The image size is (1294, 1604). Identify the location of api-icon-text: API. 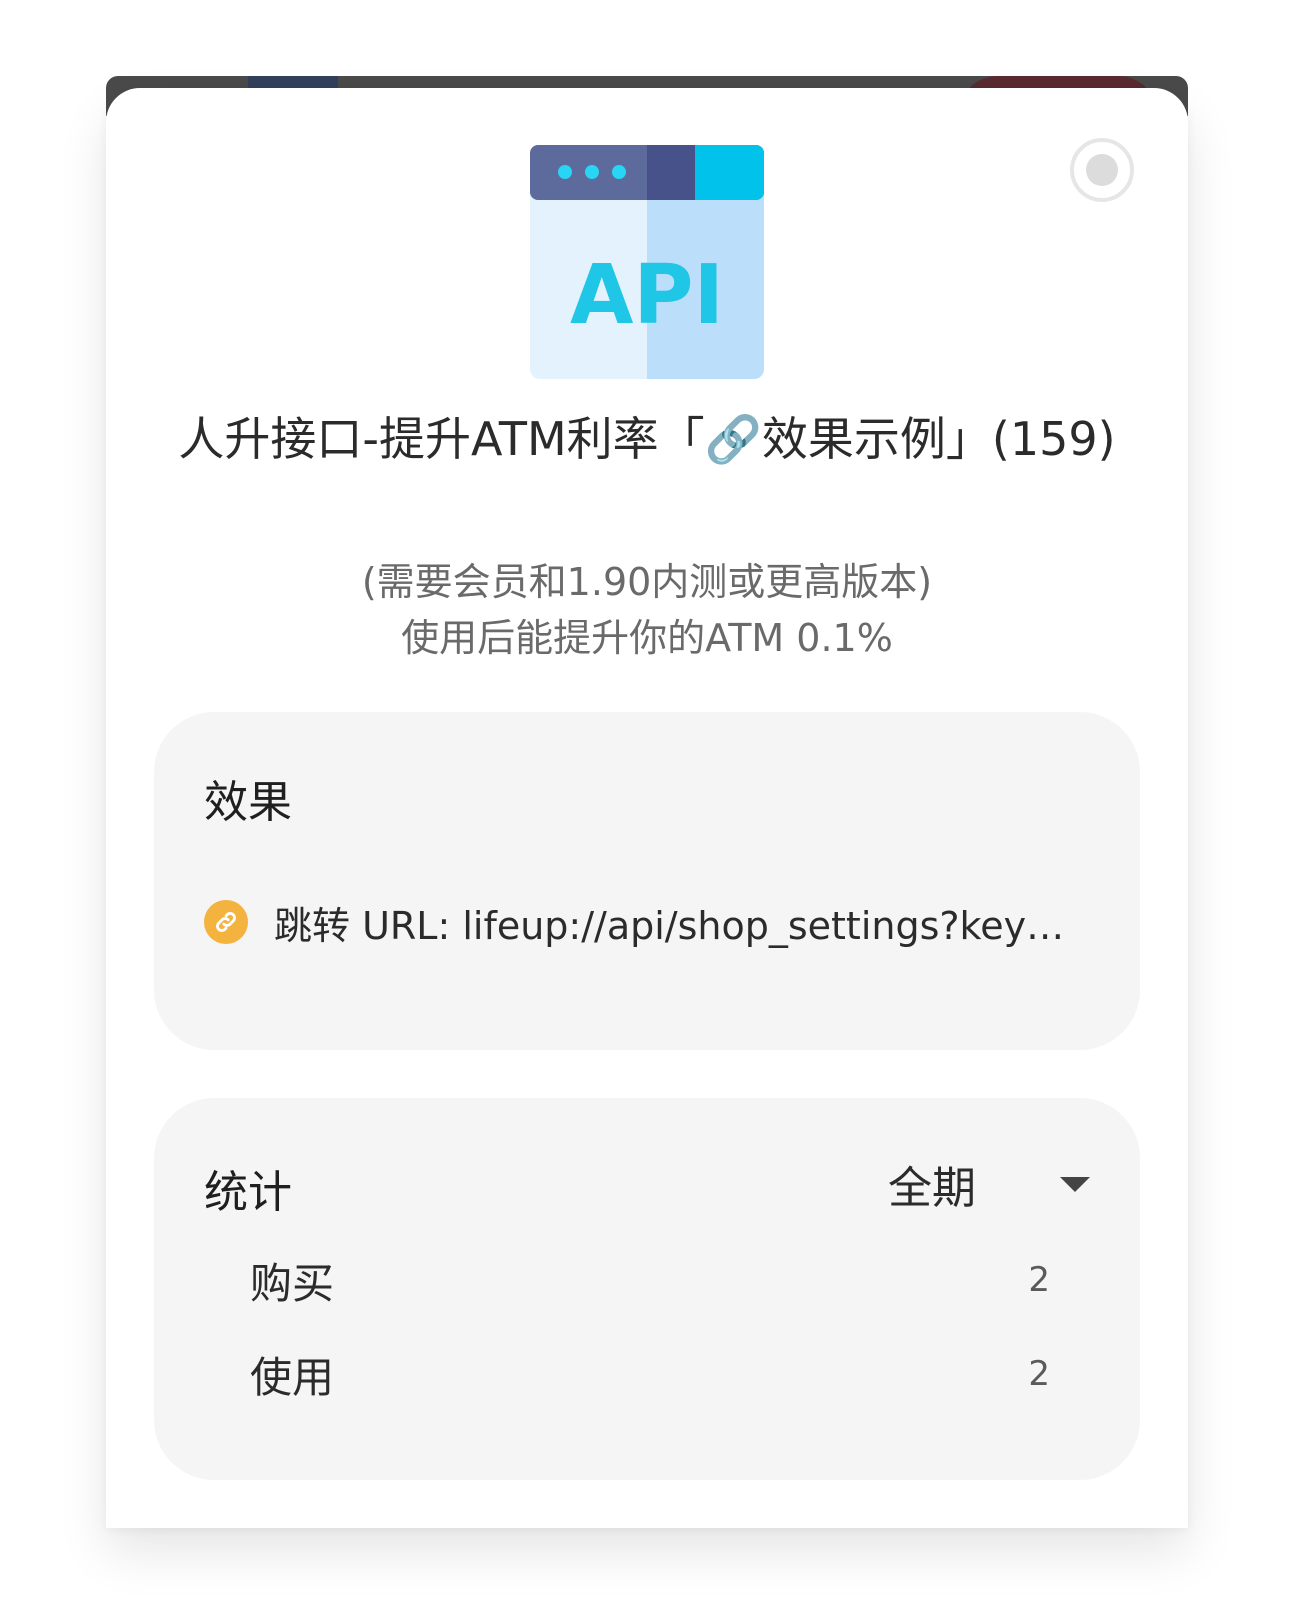
(647, 295).